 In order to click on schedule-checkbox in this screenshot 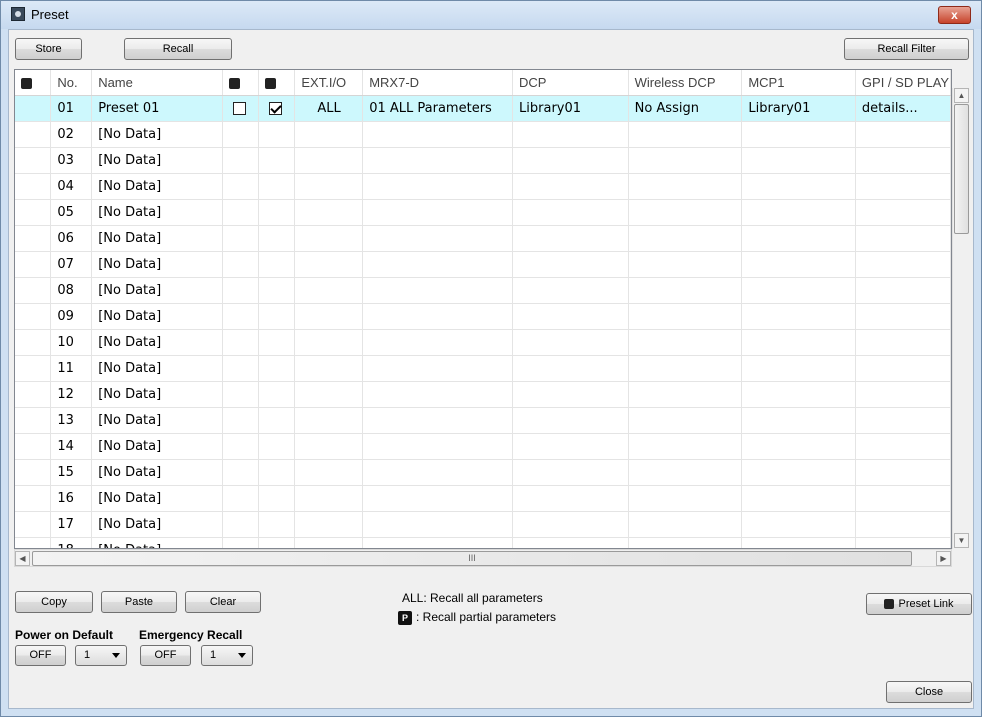, I will do `click(275, 108)`.